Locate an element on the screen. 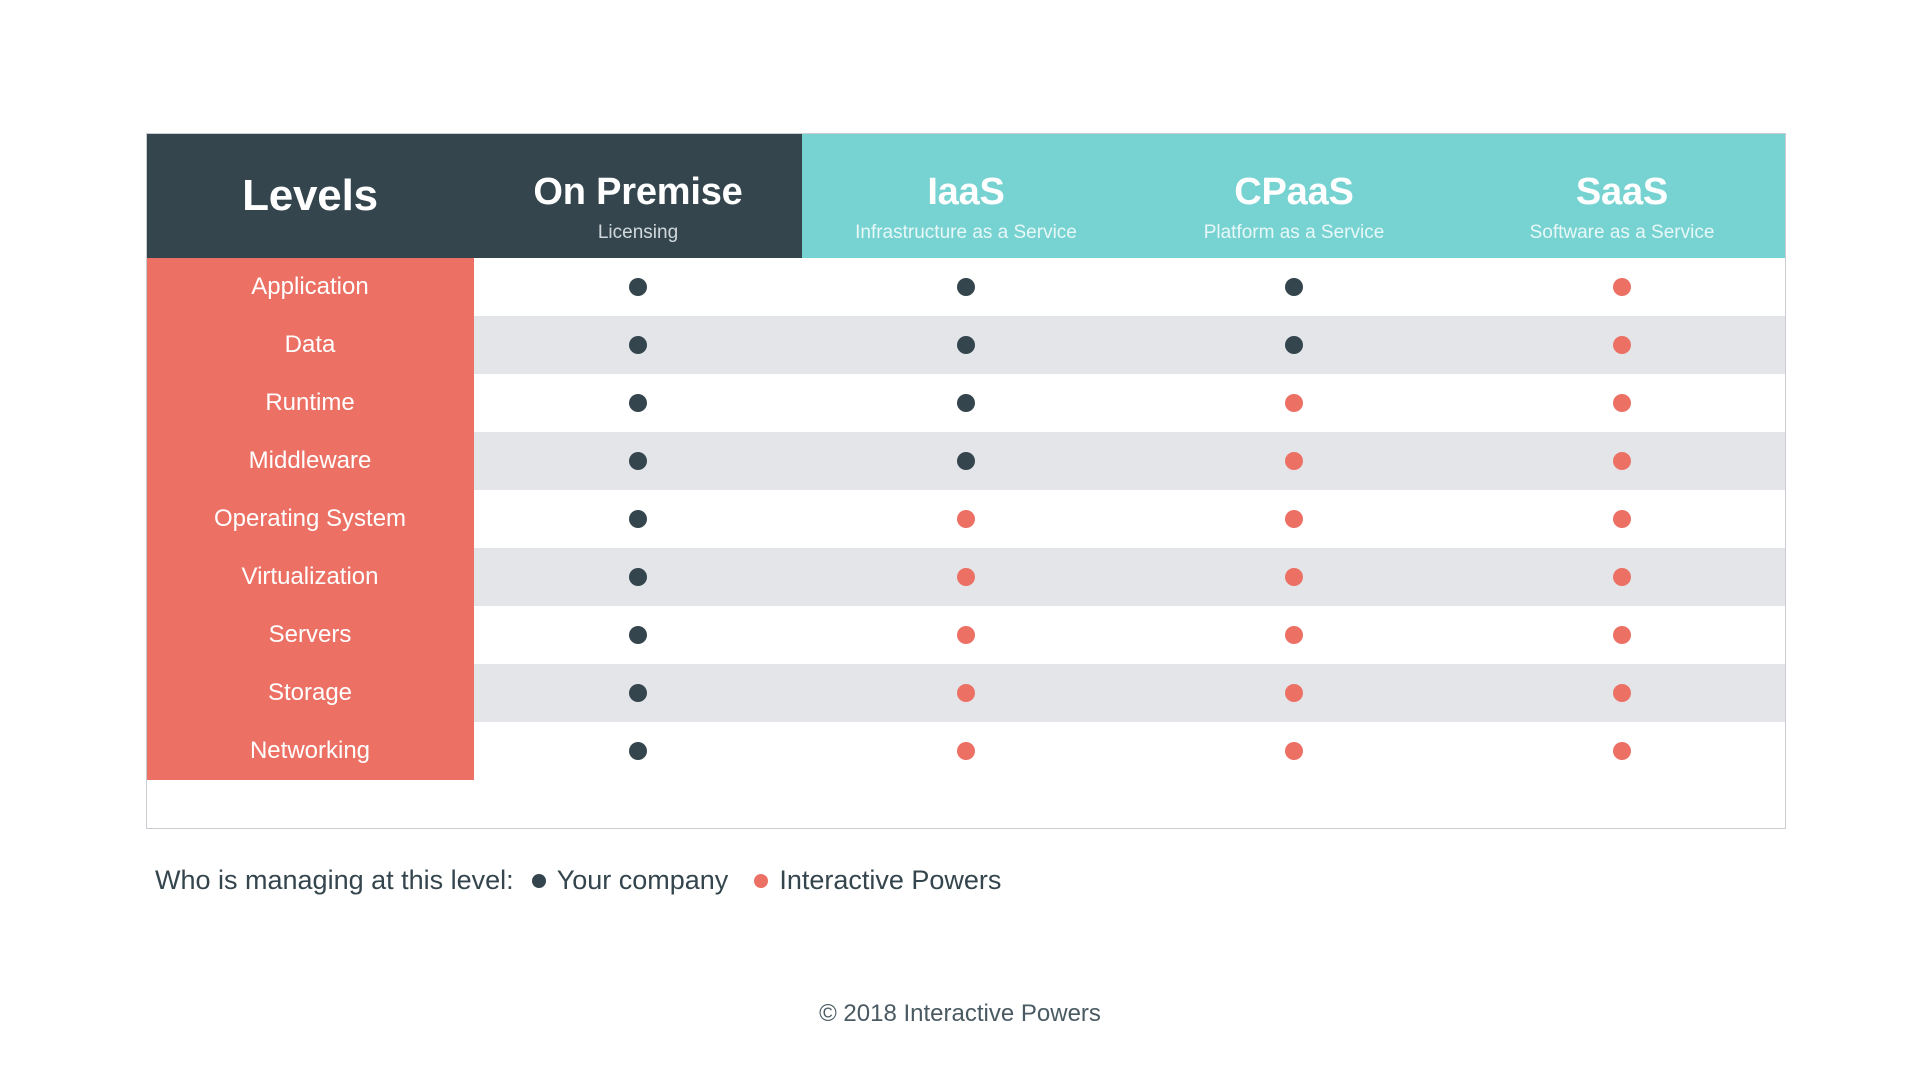  row-label-servers: Servers is located at coordinates (310, 635).